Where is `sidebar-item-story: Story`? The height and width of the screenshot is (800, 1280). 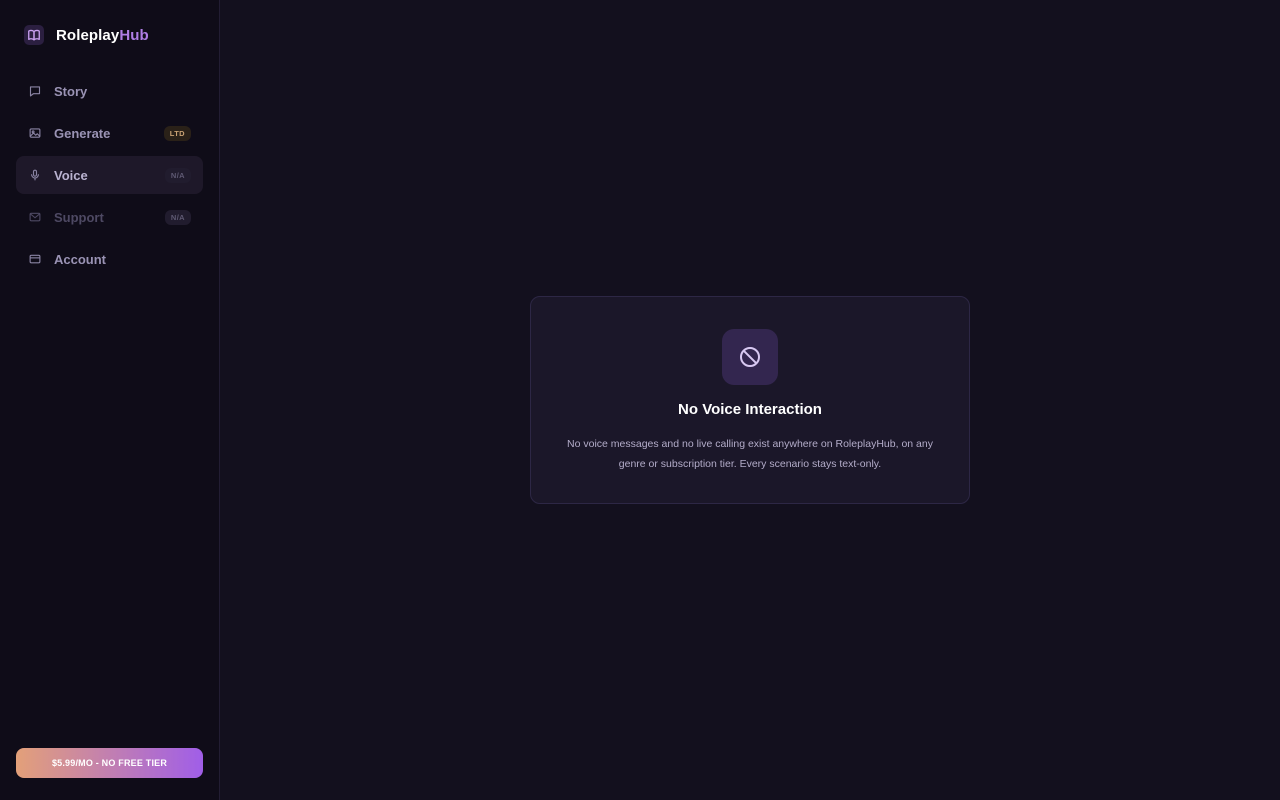 sidebar-item-story: Story is located at coordinates (109, 91).